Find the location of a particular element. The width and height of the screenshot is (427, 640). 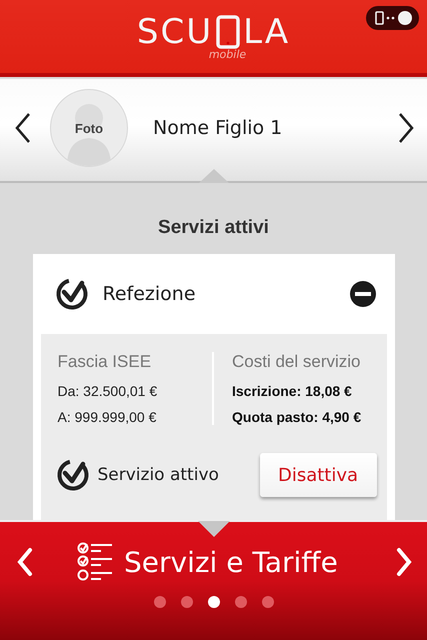

isee-from: Da: 32.500,01 € is located at coordinates (108, 391).